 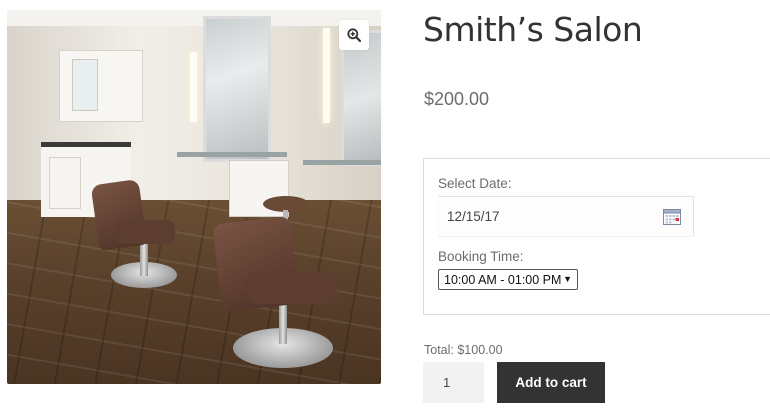 What do you see at coordinates (354, 35) in the screenshot?
I see `zoom-in-icon` at bounding box center [354, 35].